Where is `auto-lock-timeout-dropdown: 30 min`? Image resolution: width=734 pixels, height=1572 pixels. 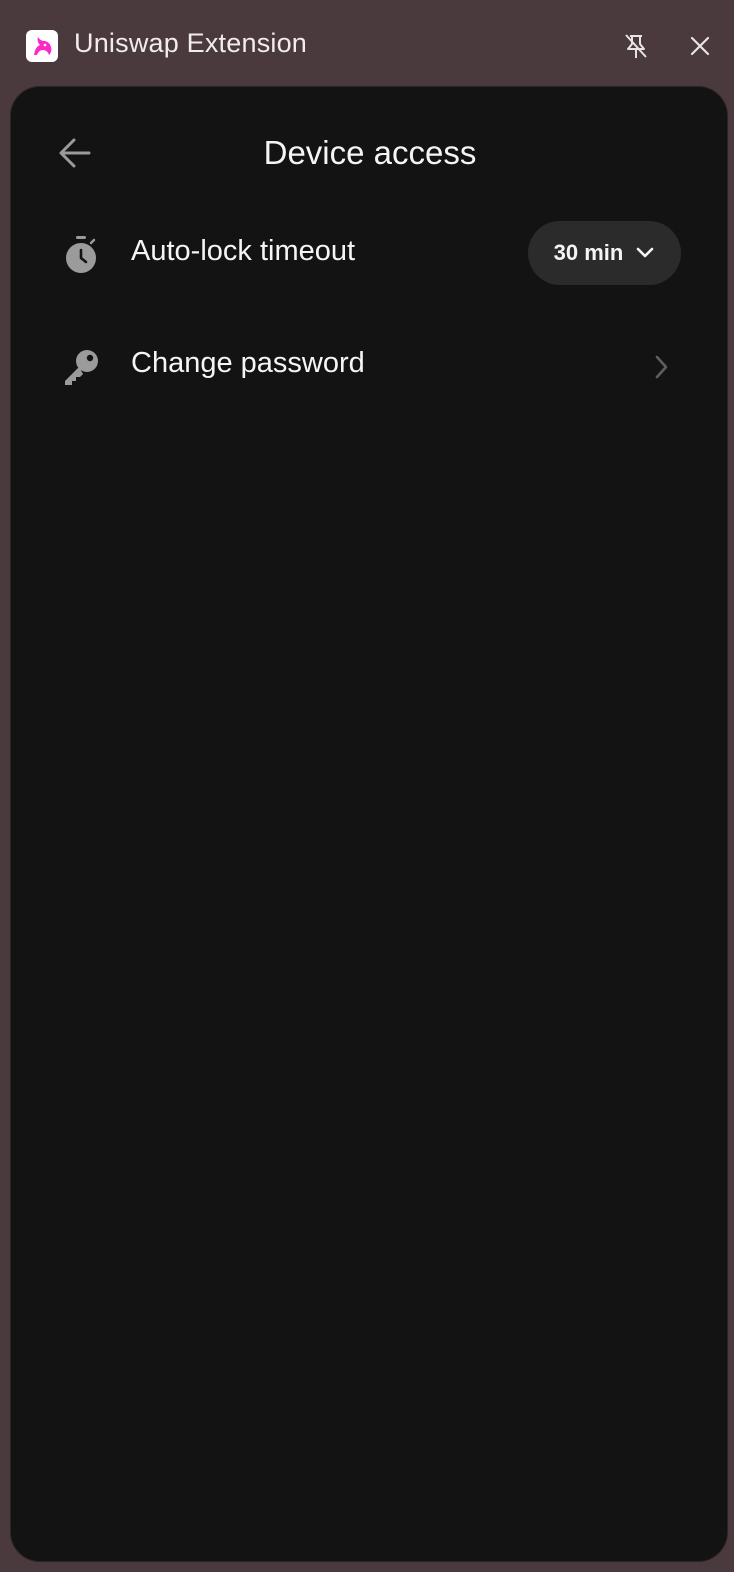 auto-lock-timeout-dropdown: 30 min is located at coordinates (604, 253).